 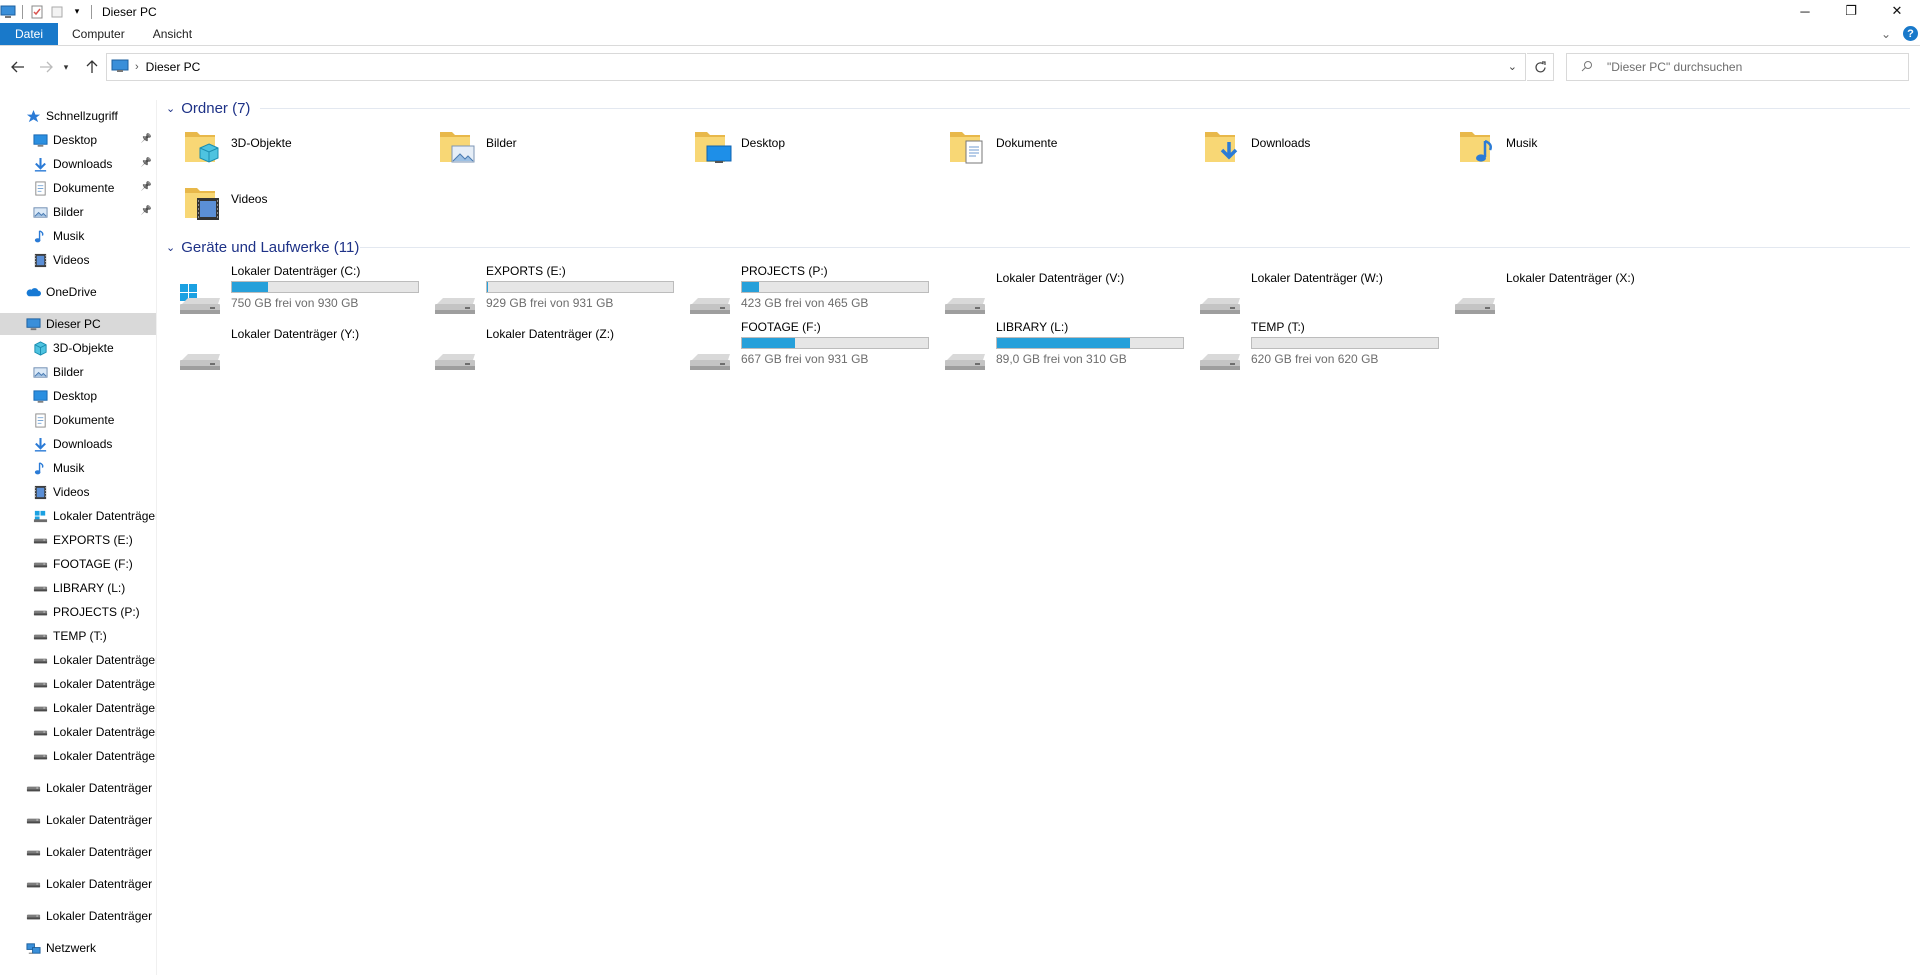 I want to click on sidebar-item-pc-6: Videos, so click(x=78, y=492).